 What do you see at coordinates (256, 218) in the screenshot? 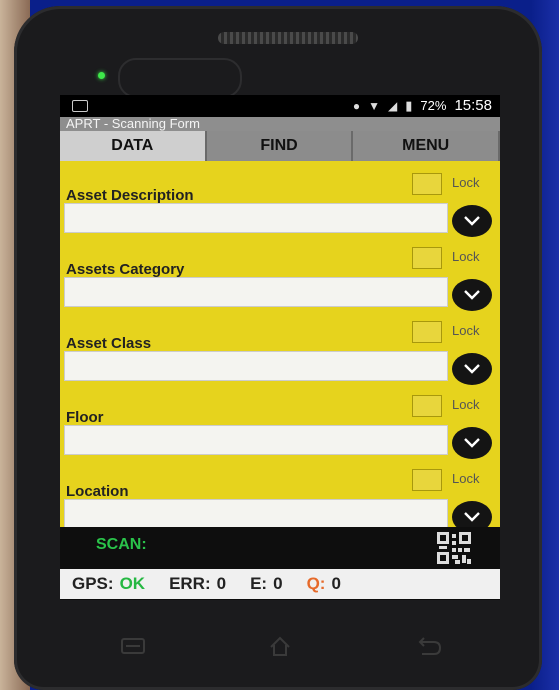
I see `asset-description-input` at bounding box center [256, 218].